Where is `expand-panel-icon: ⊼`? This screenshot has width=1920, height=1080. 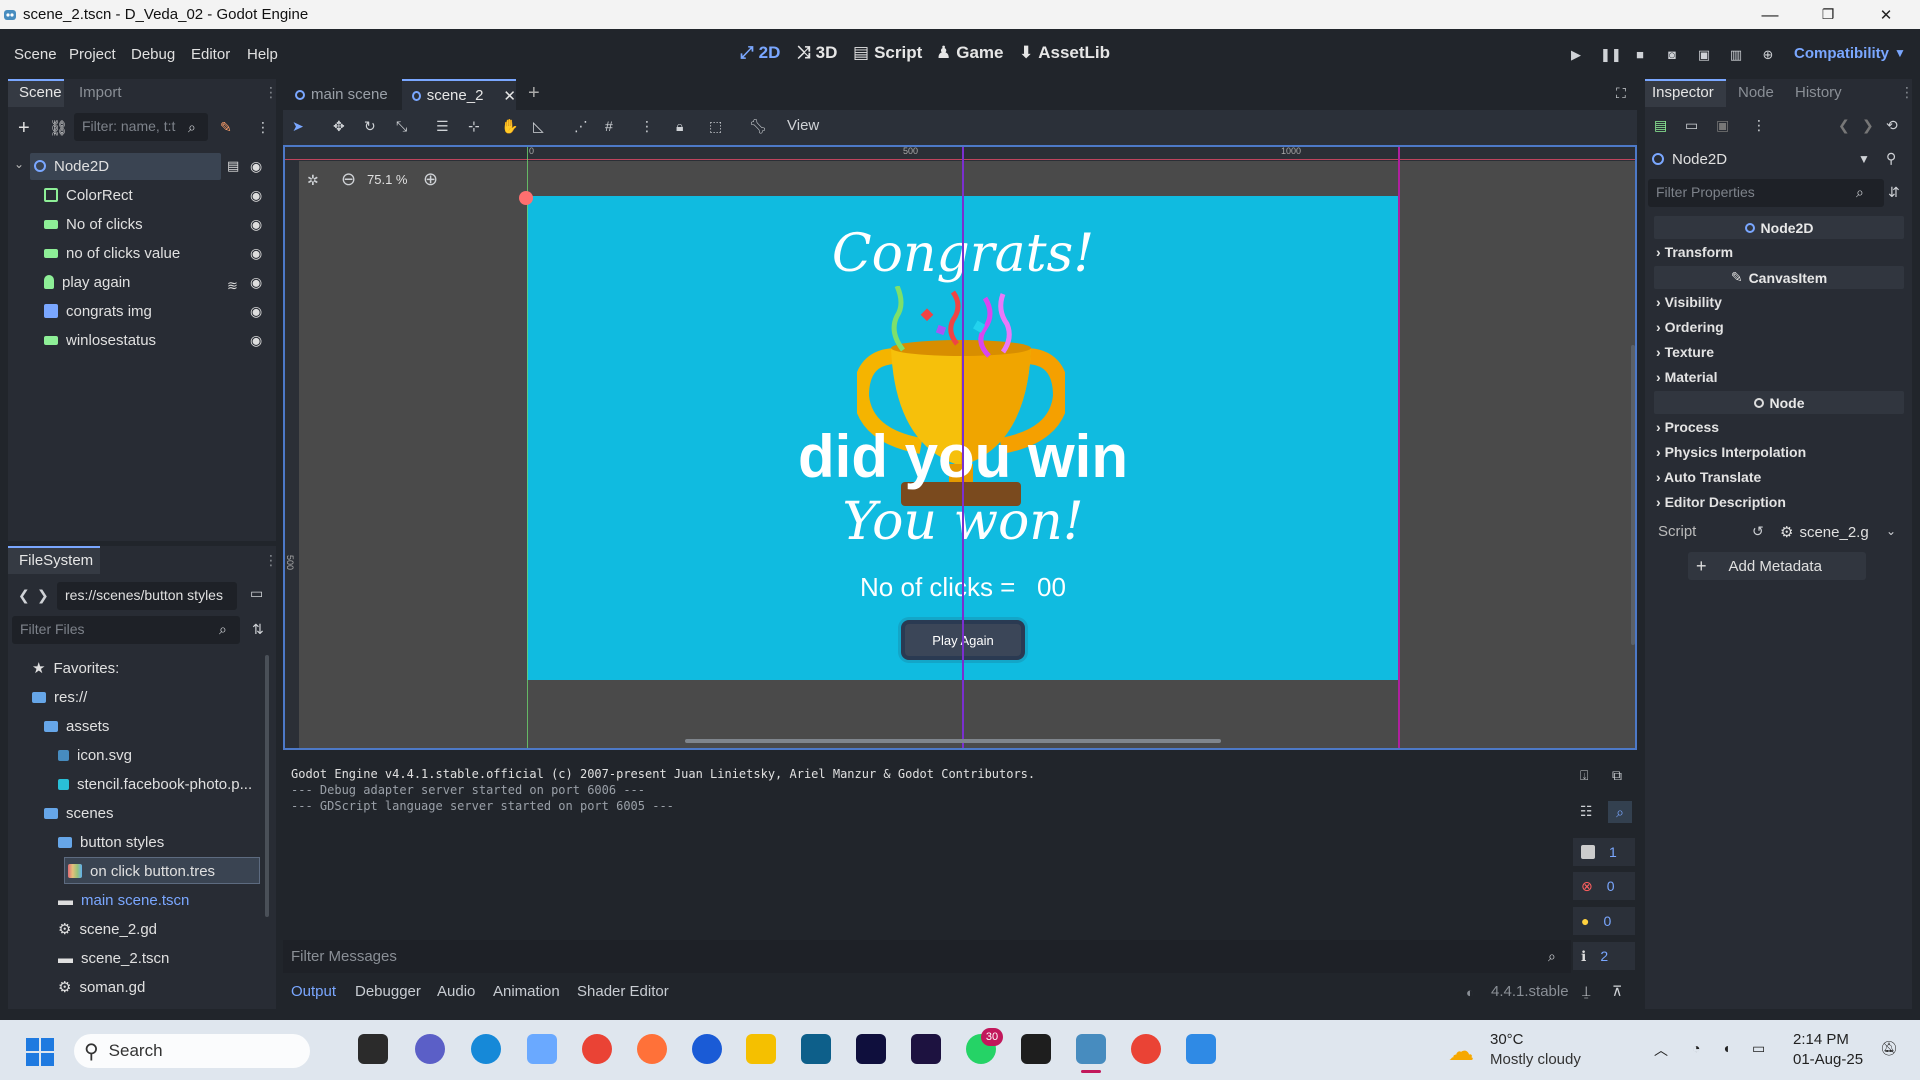
expand-panel-icon: ⊼ is located at coordinates (1617, 991).